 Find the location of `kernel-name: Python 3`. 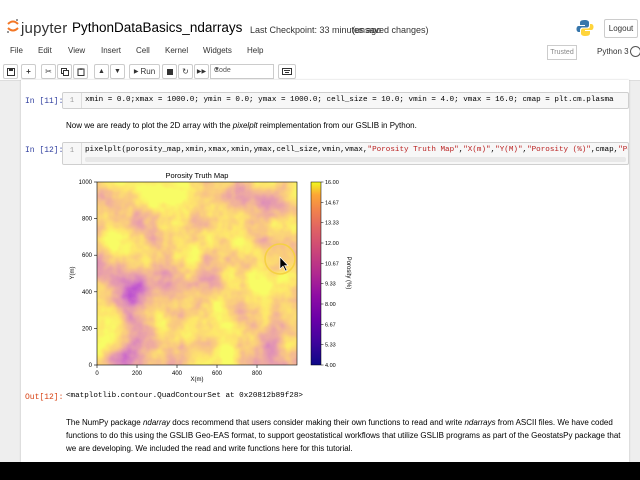

kernel-name: Python 3 is located at coordinates (613, 51).